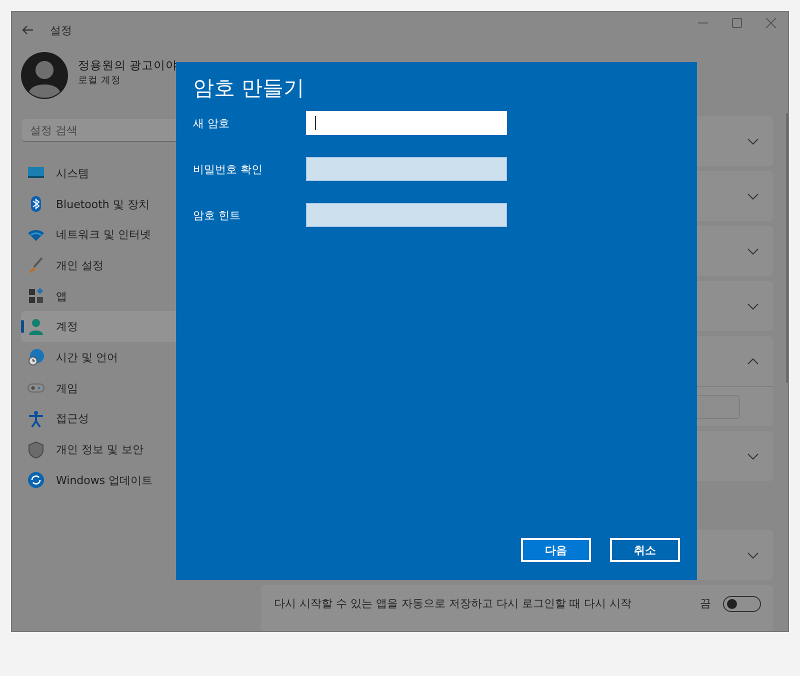  I want to click on toggle-state: 끔, so click(705, 603).